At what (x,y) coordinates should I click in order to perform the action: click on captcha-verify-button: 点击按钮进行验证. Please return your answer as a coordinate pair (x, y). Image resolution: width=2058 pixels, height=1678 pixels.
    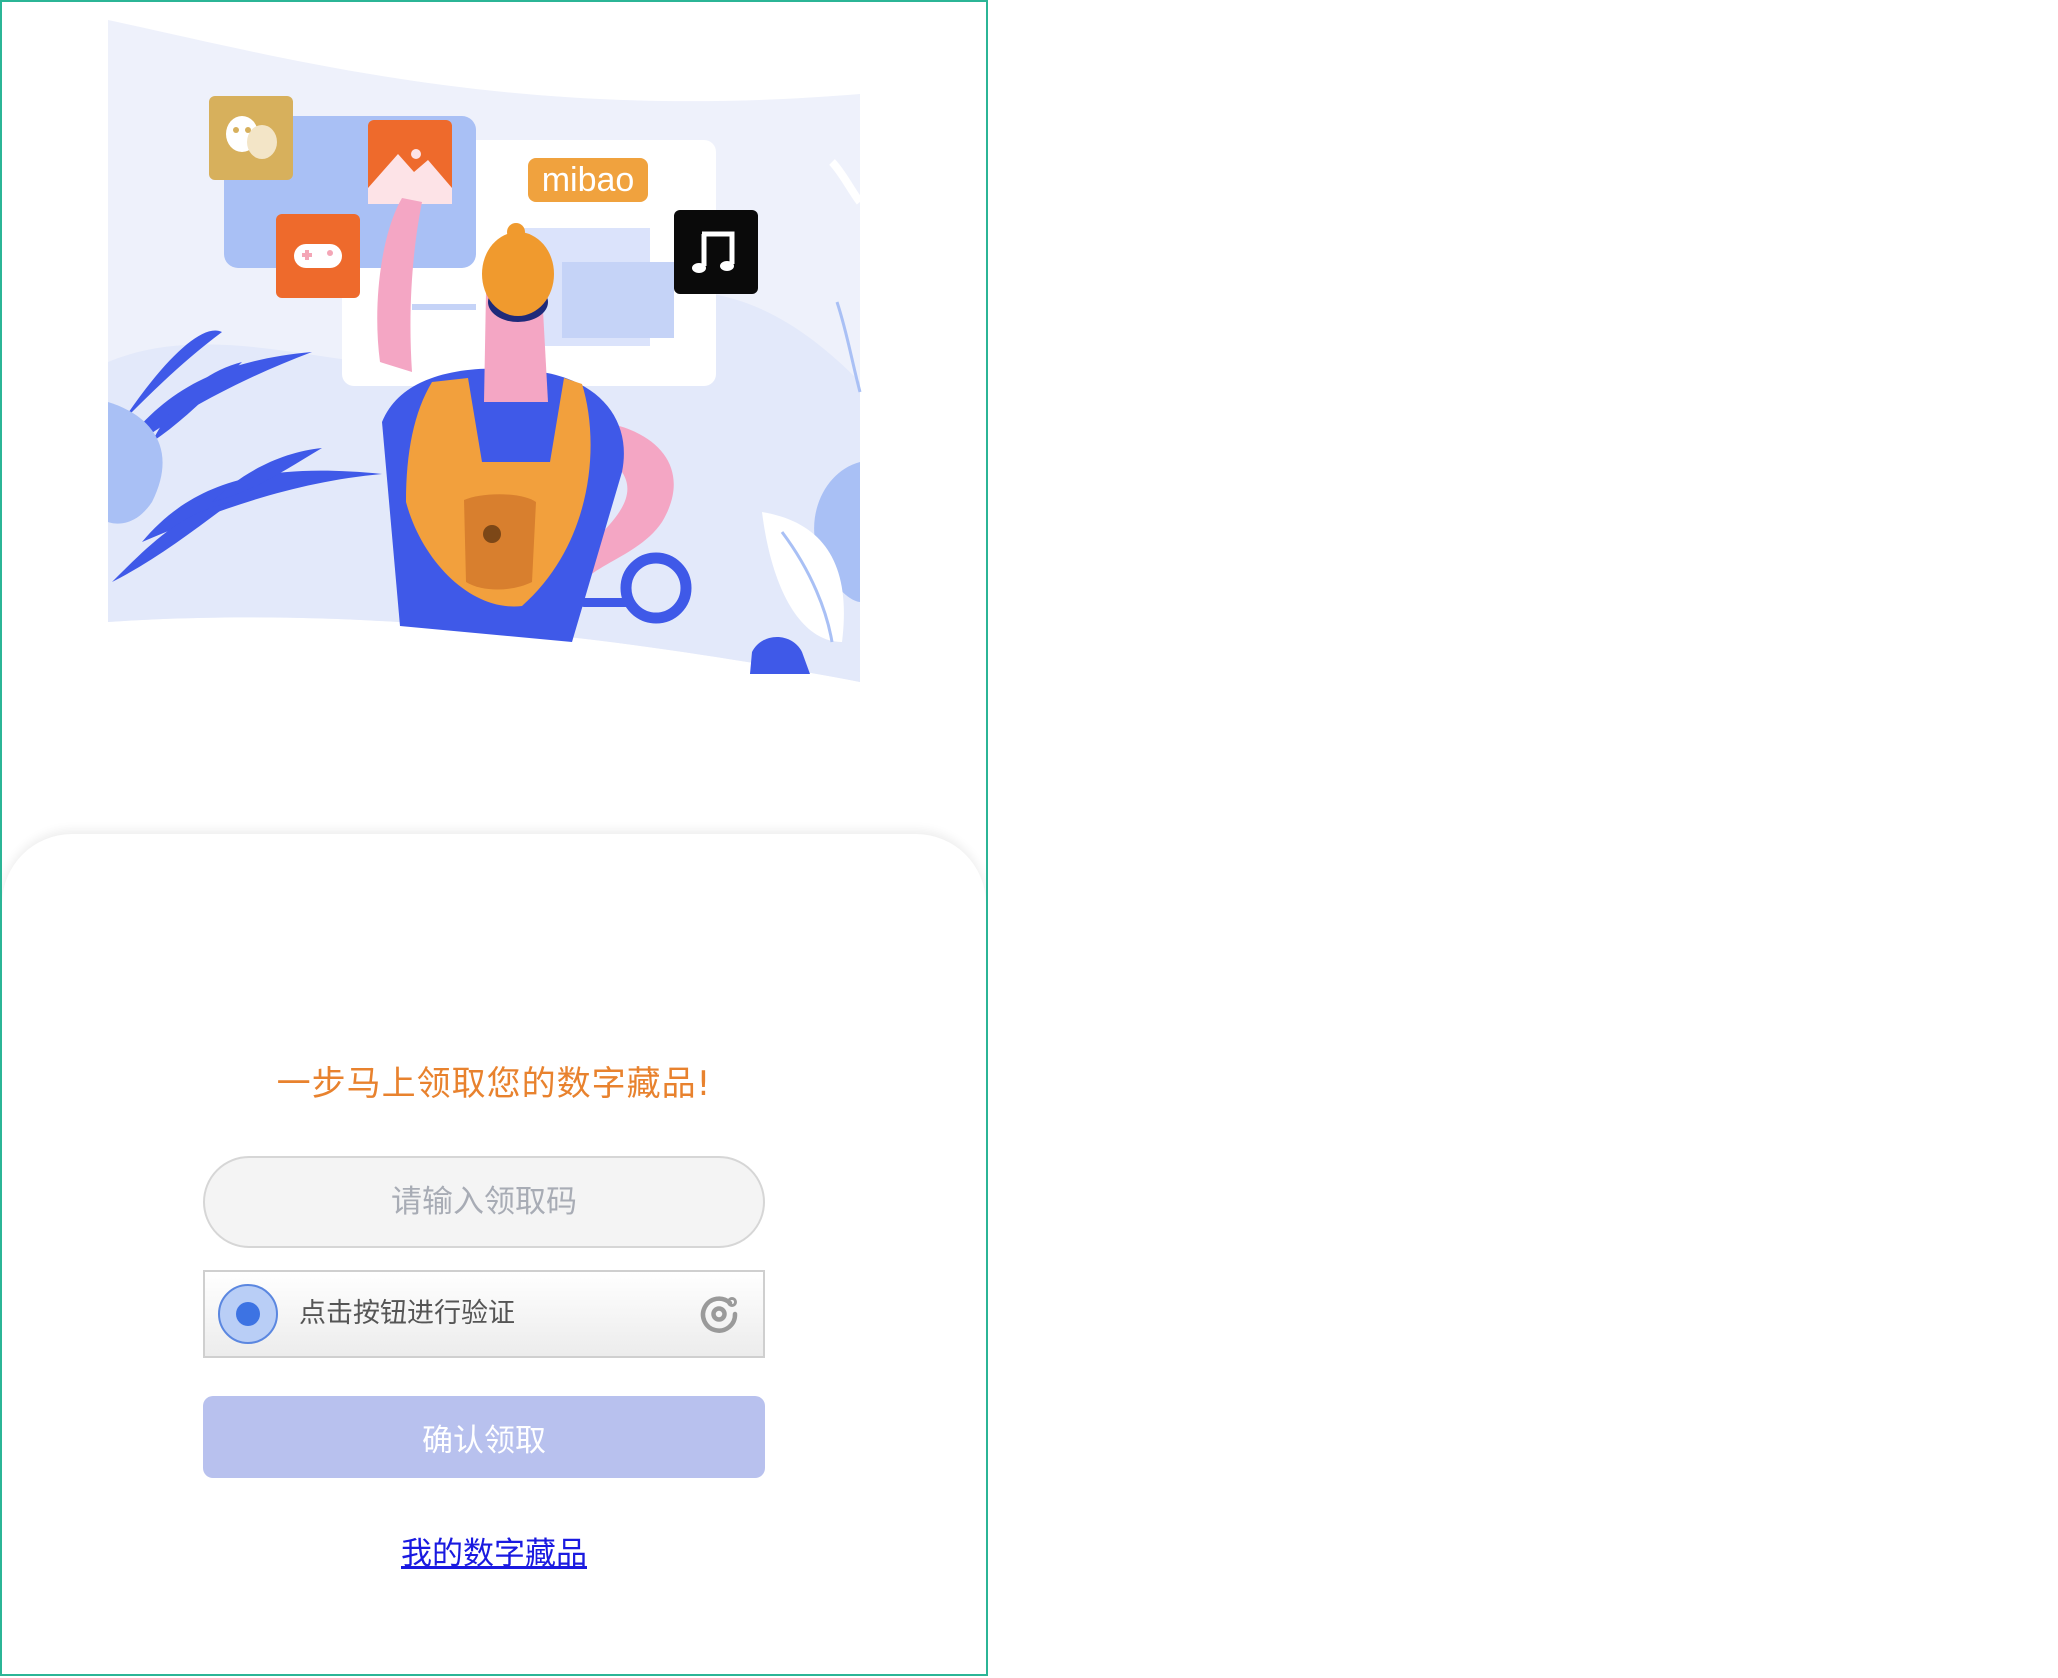
    Looking at the image, I should click on (484, 1314).